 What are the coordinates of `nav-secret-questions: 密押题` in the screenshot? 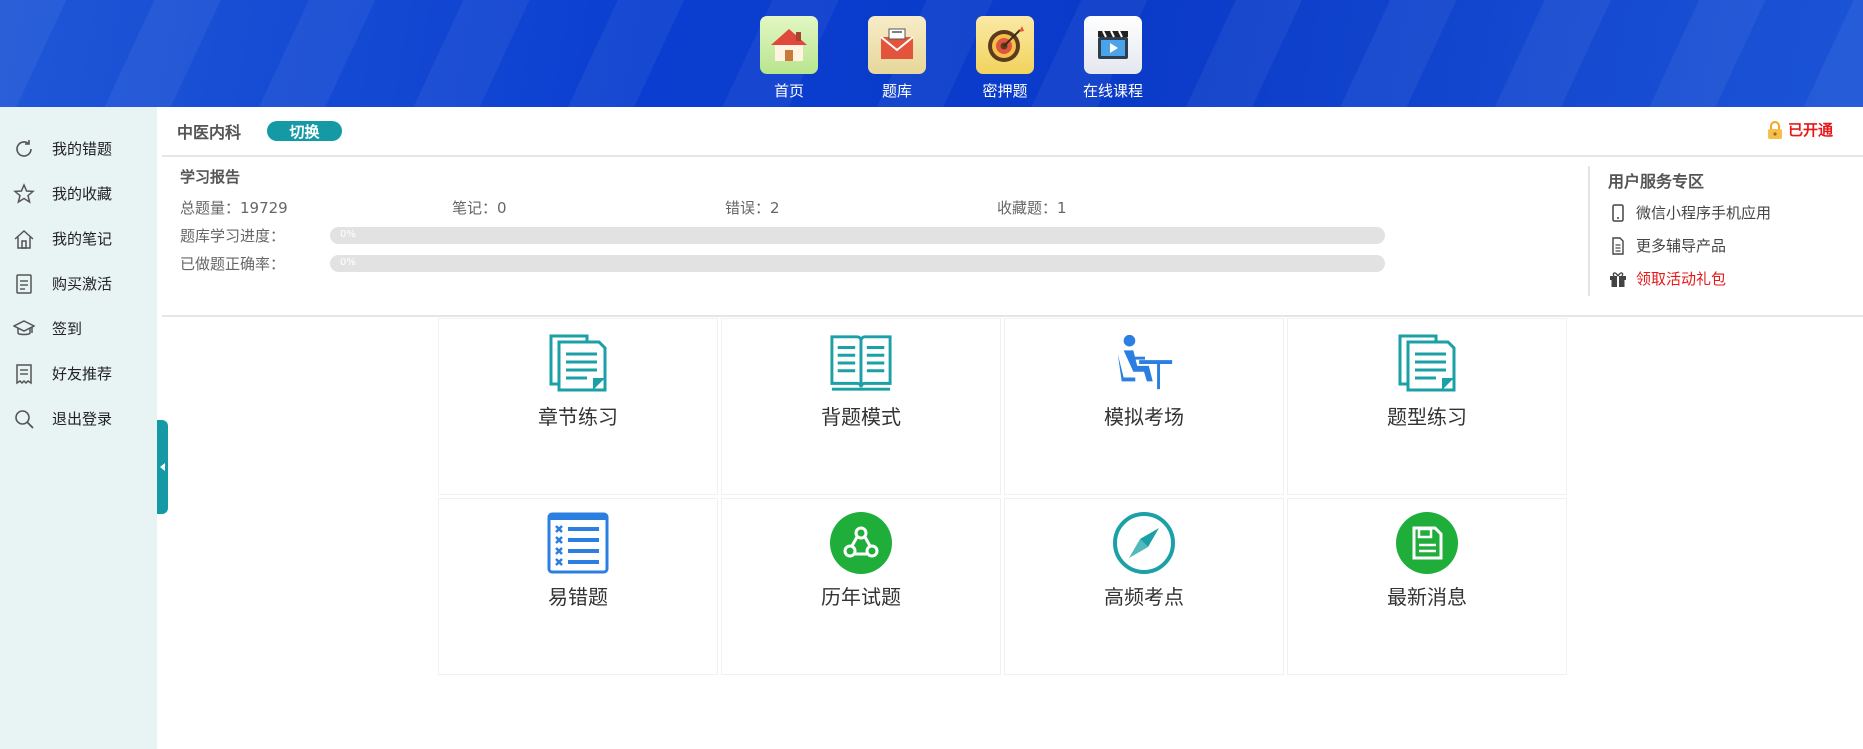 It's located at (1005, 58).